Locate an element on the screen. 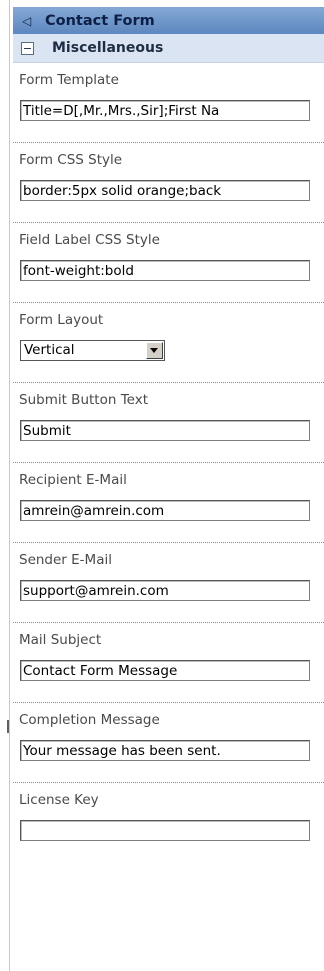 This screenshot has width=324, height=971. field-license-key: License Key is located at coordinates (168, 823).